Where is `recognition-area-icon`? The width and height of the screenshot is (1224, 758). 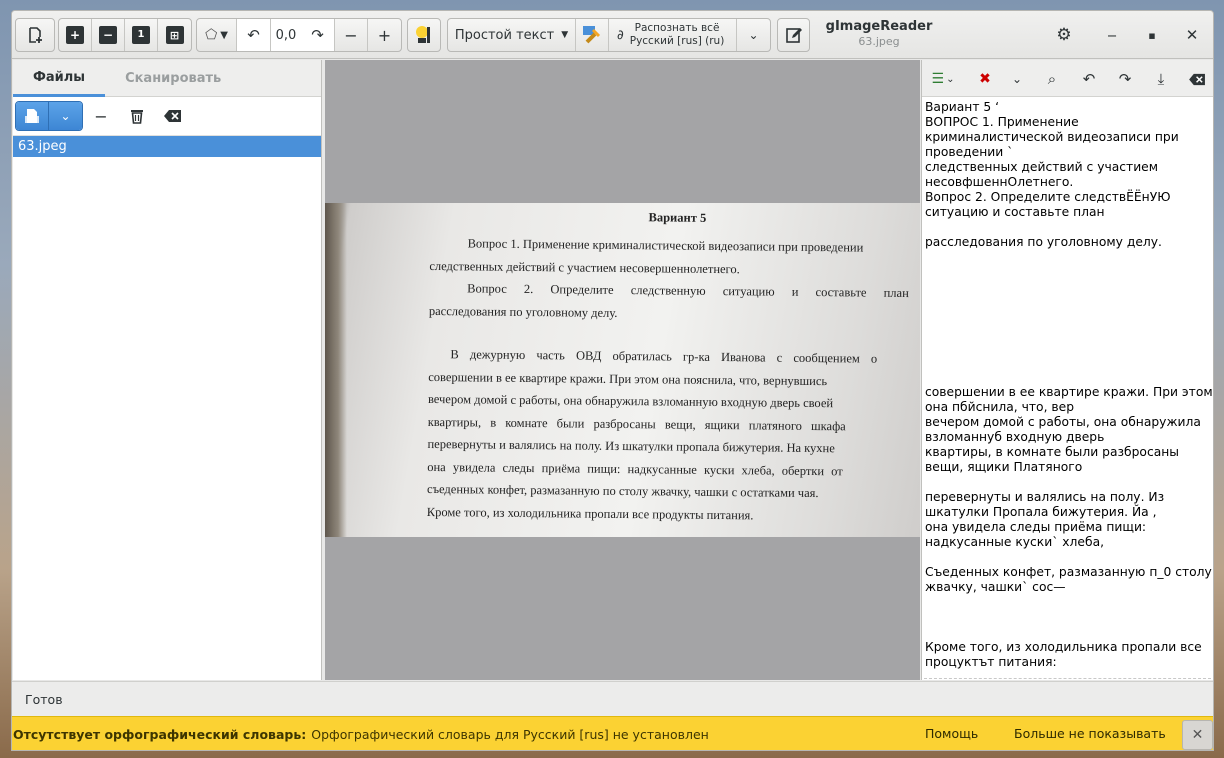
recognition-area-icon is located at coordinates (592, 35).